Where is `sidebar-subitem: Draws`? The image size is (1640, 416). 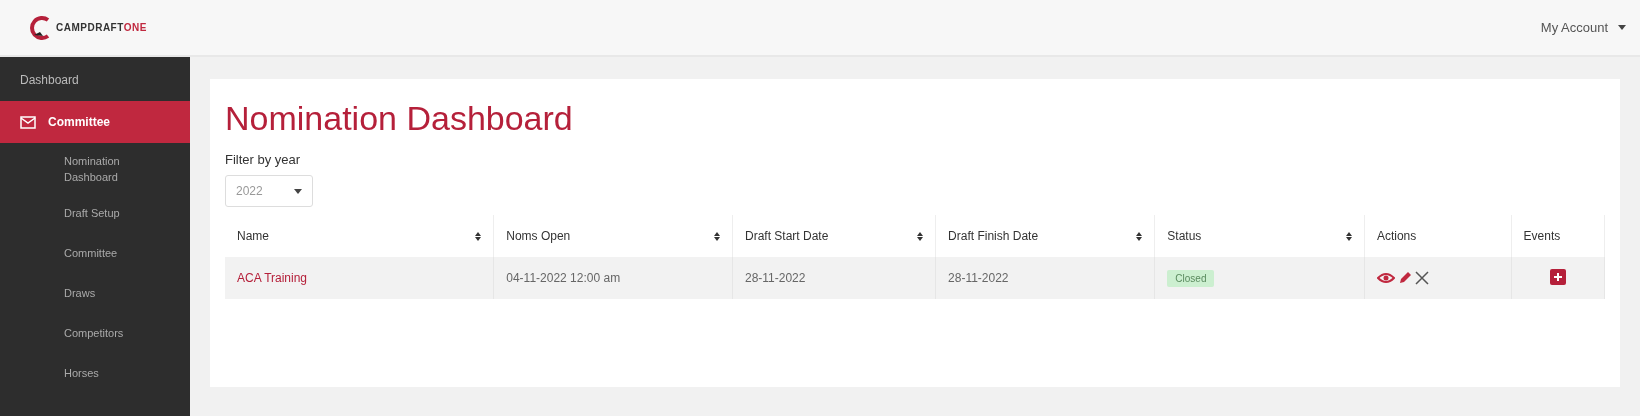 sidebar-subitem: Draws is located at coordinates (95, 295).